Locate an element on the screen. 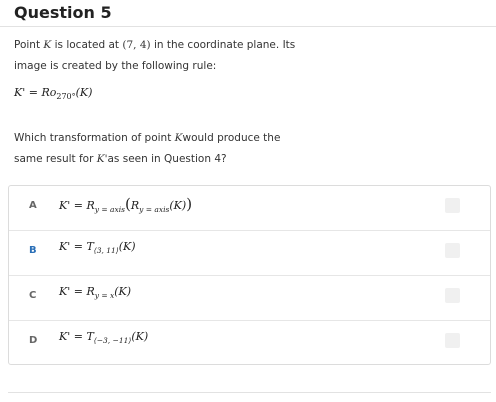 This screenshot has width=496, height=402. option-b: B K' = T⟨3, 11⟩(K) is located at coordinates (249, 253).